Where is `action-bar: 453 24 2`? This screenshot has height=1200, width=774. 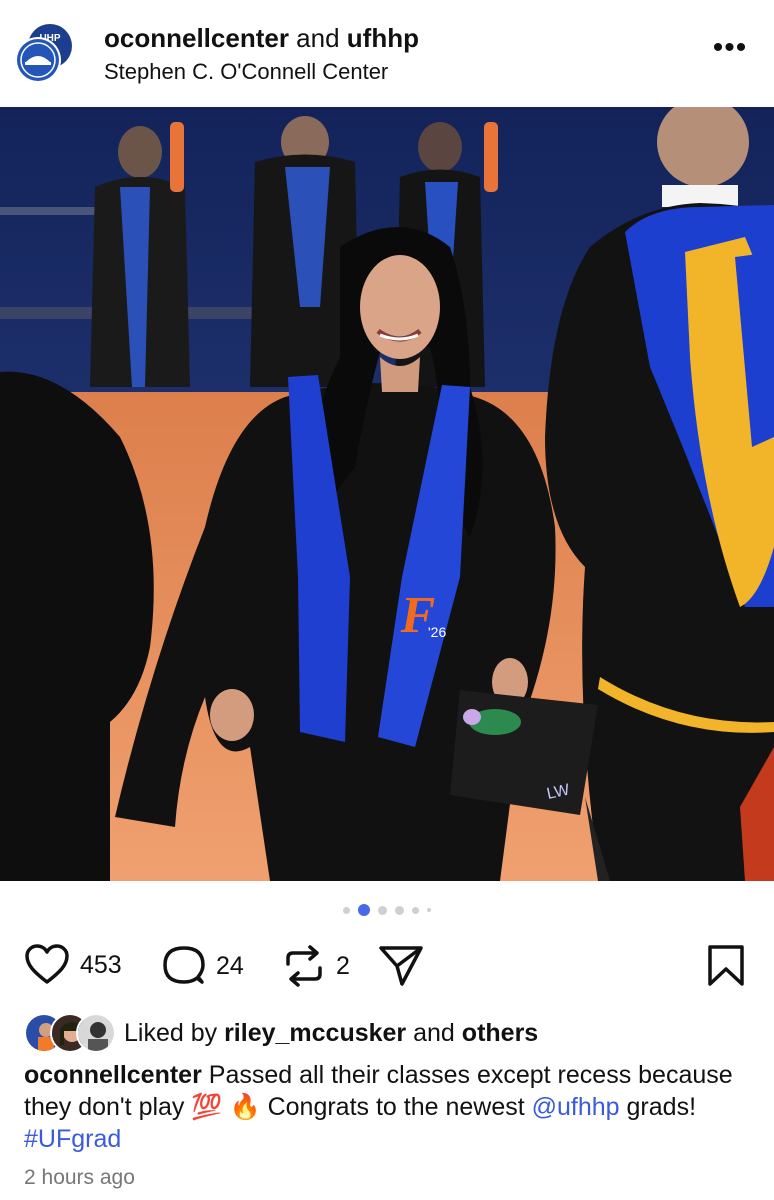
action-bar: 453 24 2 is located at coordinates (387, 965).